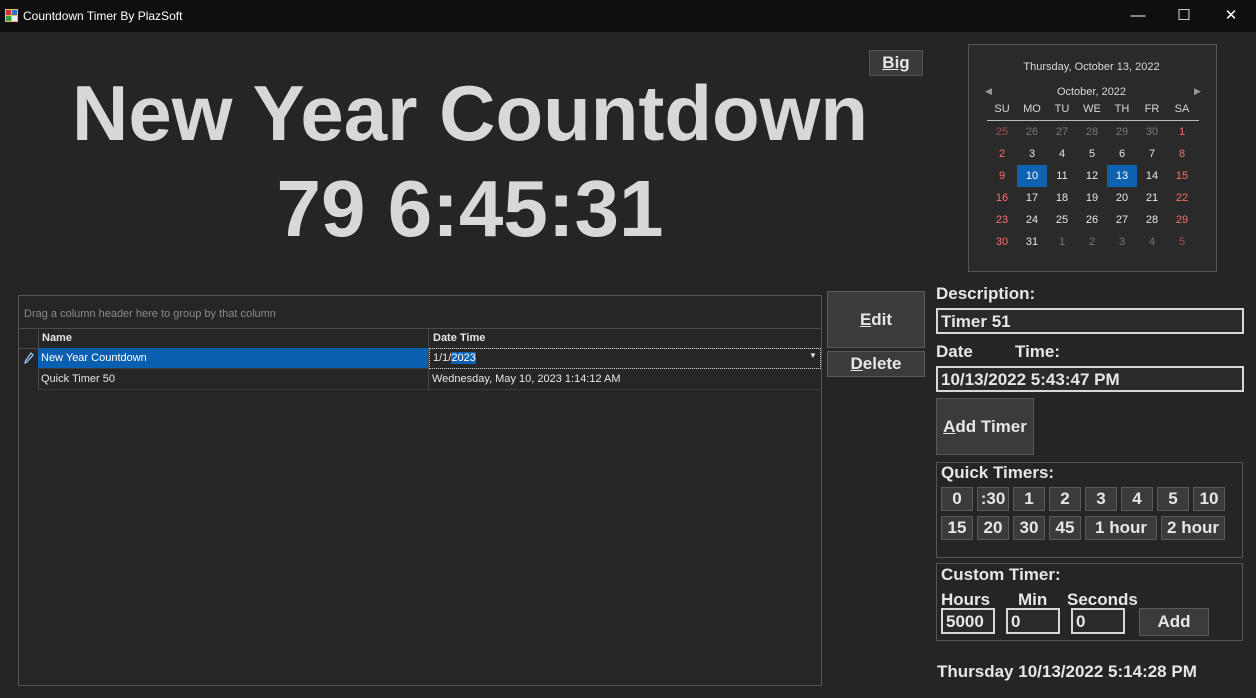 This screenshot has height=698, width=1256. What do you see at coordinates (1032, 198) in the screenshot?
I see `calendar-day: 17` at bounding box center [1032, 198].